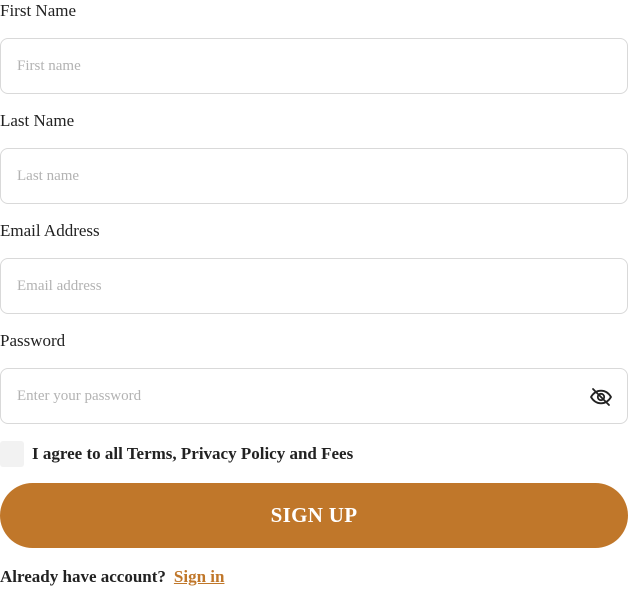 Image resolution: width=628 pixels, height=591 pixels. What do you see at coordinates (601, 397) in the screenshot?
I see `eye-off-icon` at bounding box center [601, 397].